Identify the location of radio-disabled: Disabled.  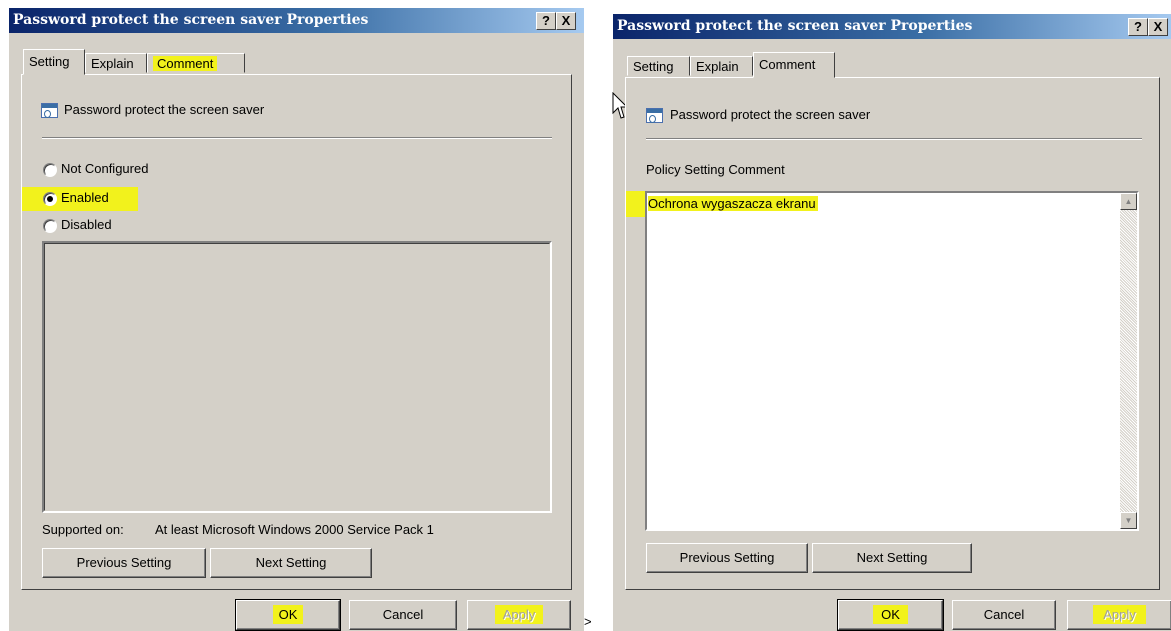
(143, 227).